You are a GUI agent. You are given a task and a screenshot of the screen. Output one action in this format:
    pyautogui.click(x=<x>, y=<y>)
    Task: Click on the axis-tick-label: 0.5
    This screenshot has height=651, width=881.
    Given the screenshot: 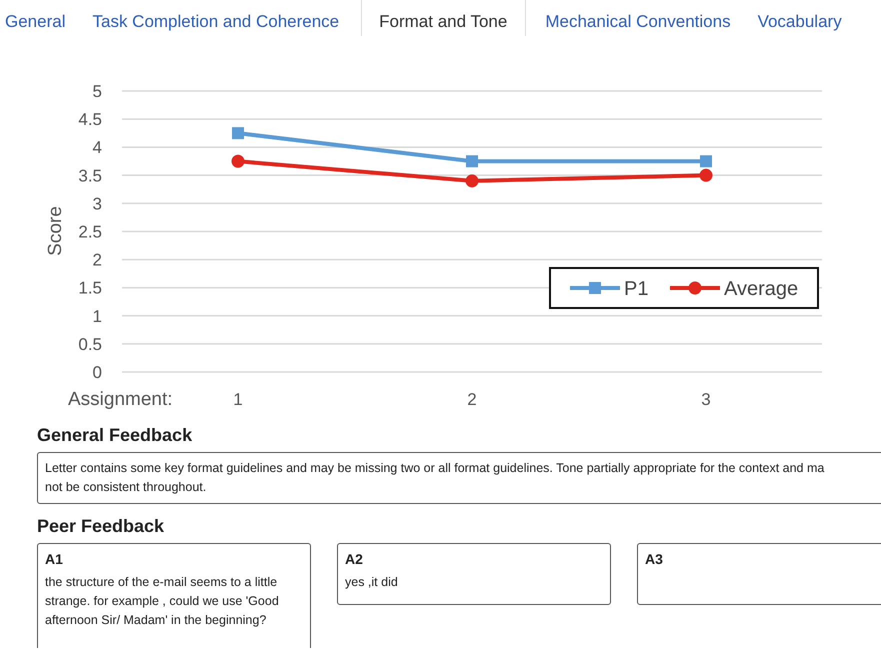 What is the action you would take?
    pyautogui.click(x=90, y=344)
    